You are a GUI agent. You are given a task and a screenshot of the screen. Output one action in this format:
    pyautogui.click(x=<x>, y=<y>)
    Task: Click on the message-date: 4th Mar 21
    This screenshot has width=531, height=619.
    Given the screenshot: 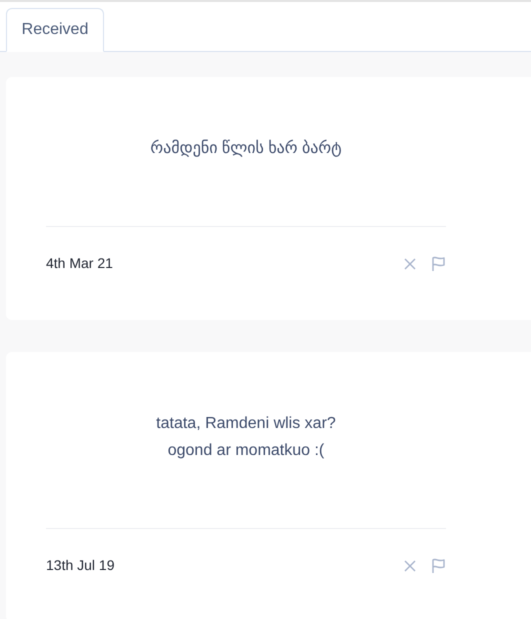 What is the action you would take?
    pyautogui.click(x=79, y=263)
    